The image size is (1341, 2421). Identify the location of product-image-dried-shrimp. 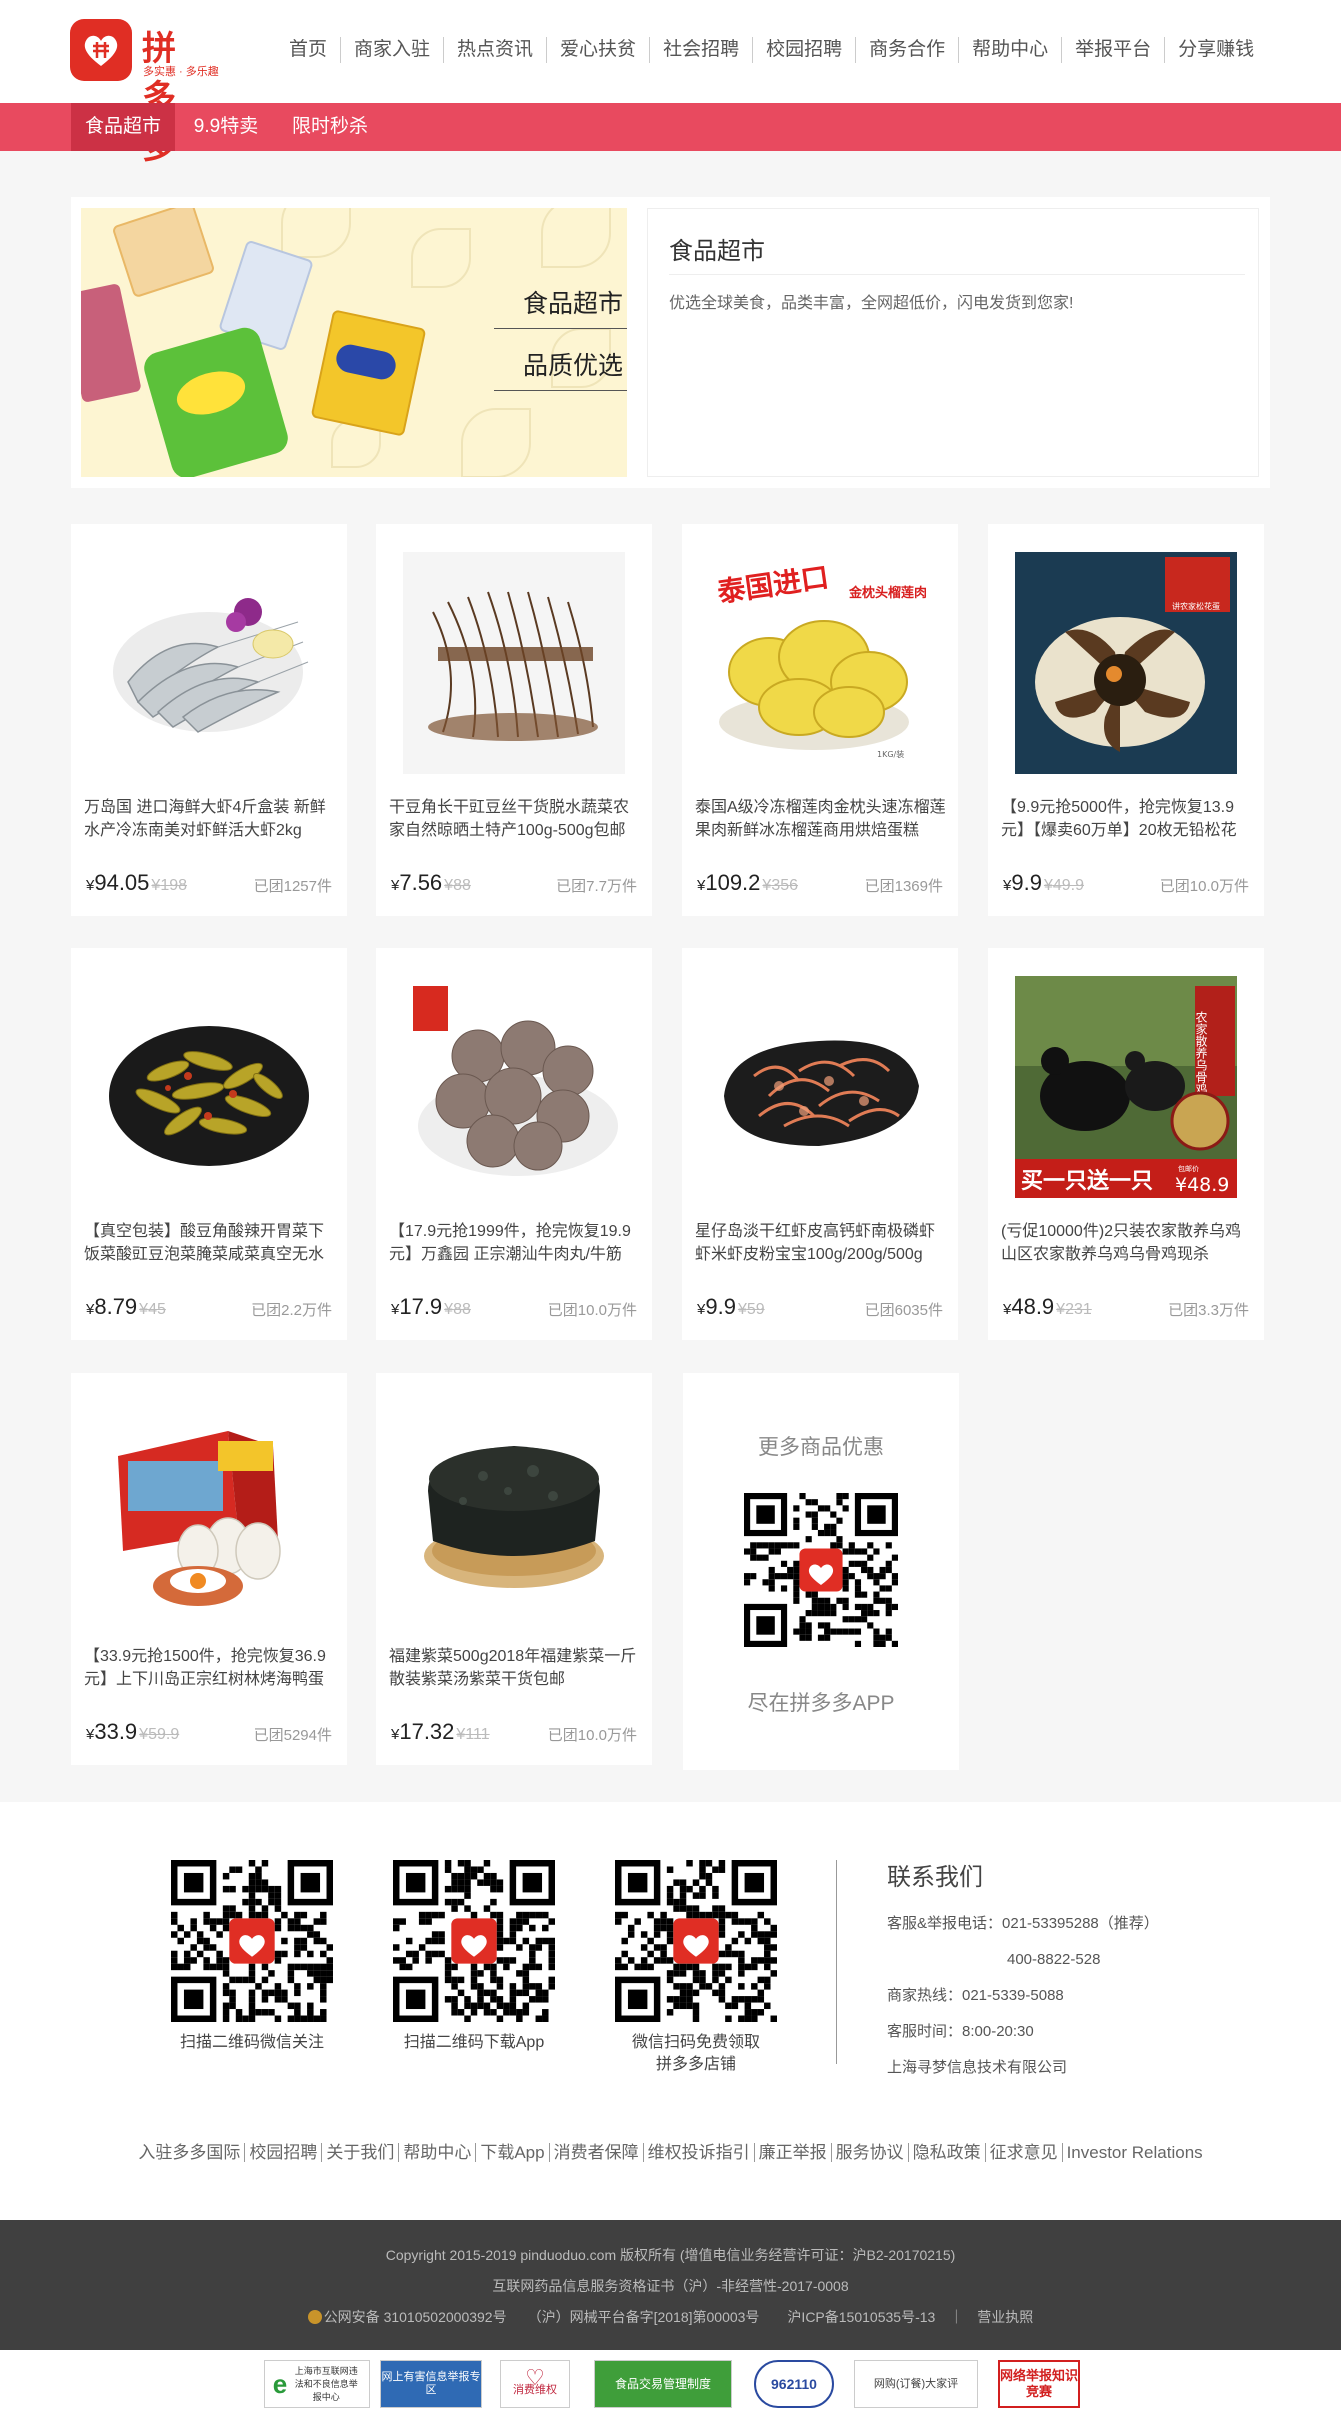
(820, 1087).